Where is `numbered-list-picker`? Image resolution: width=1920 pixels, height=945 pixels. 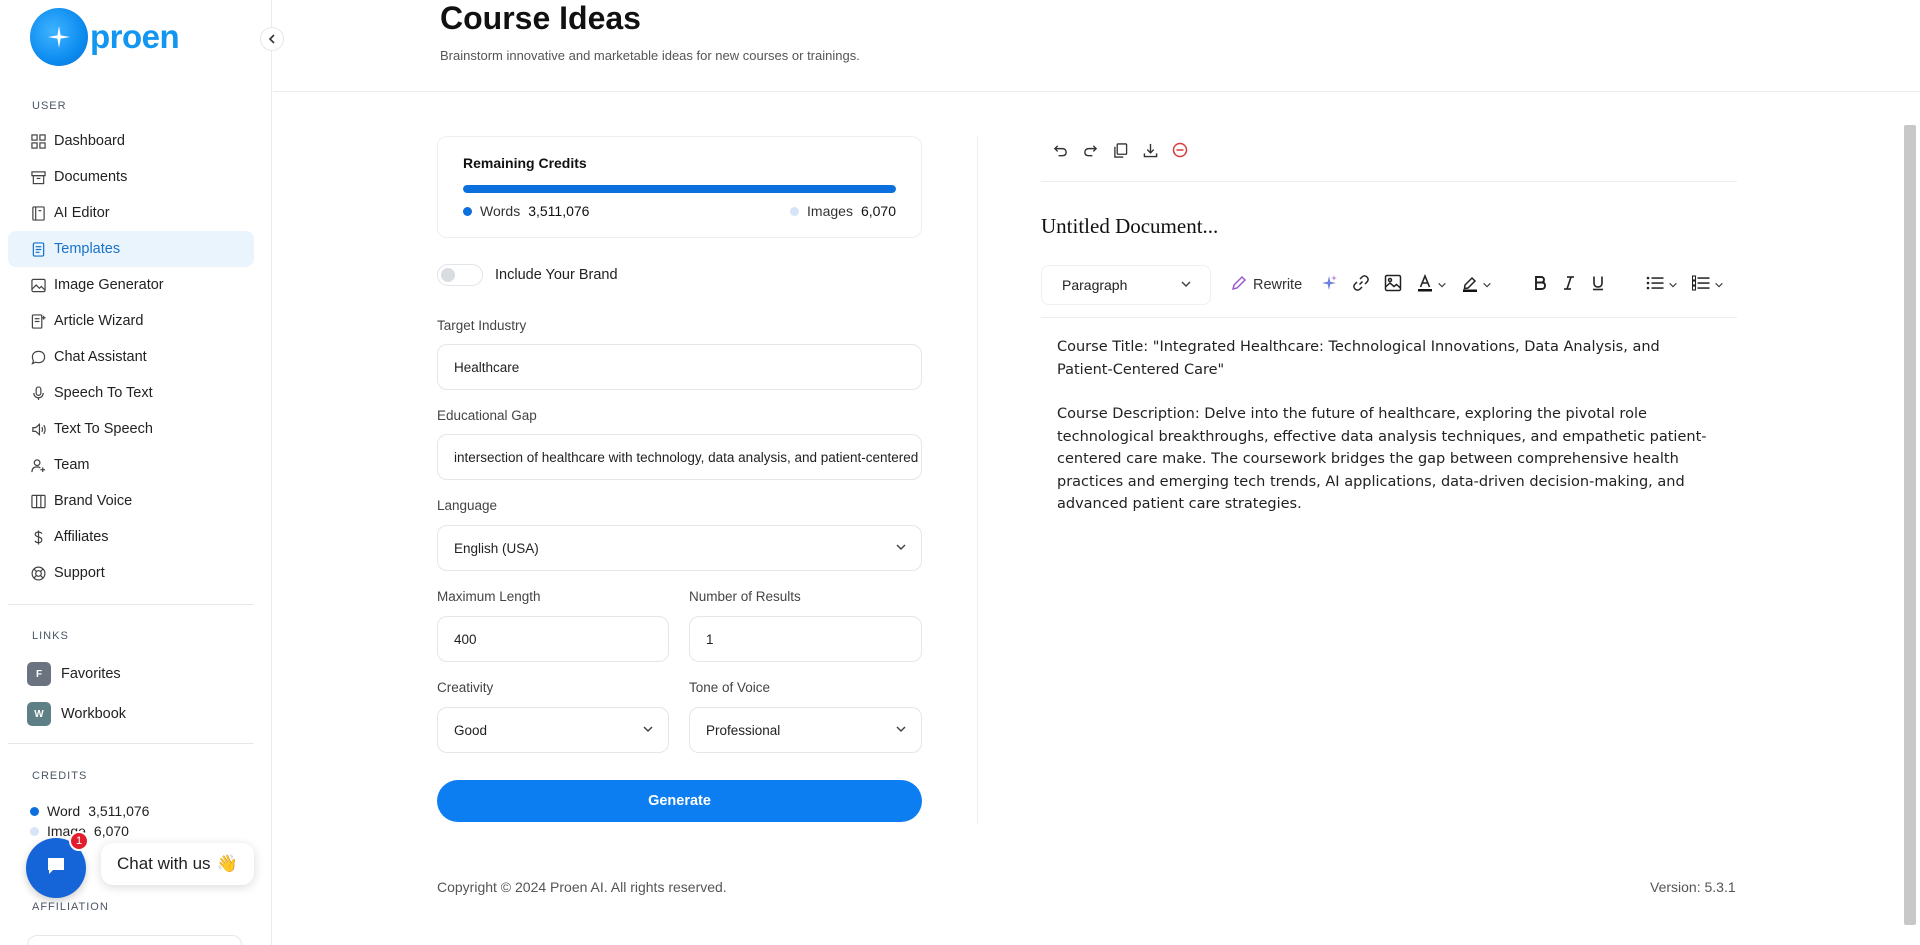 numbered-list-picker is located at coordinates (1708, 285).